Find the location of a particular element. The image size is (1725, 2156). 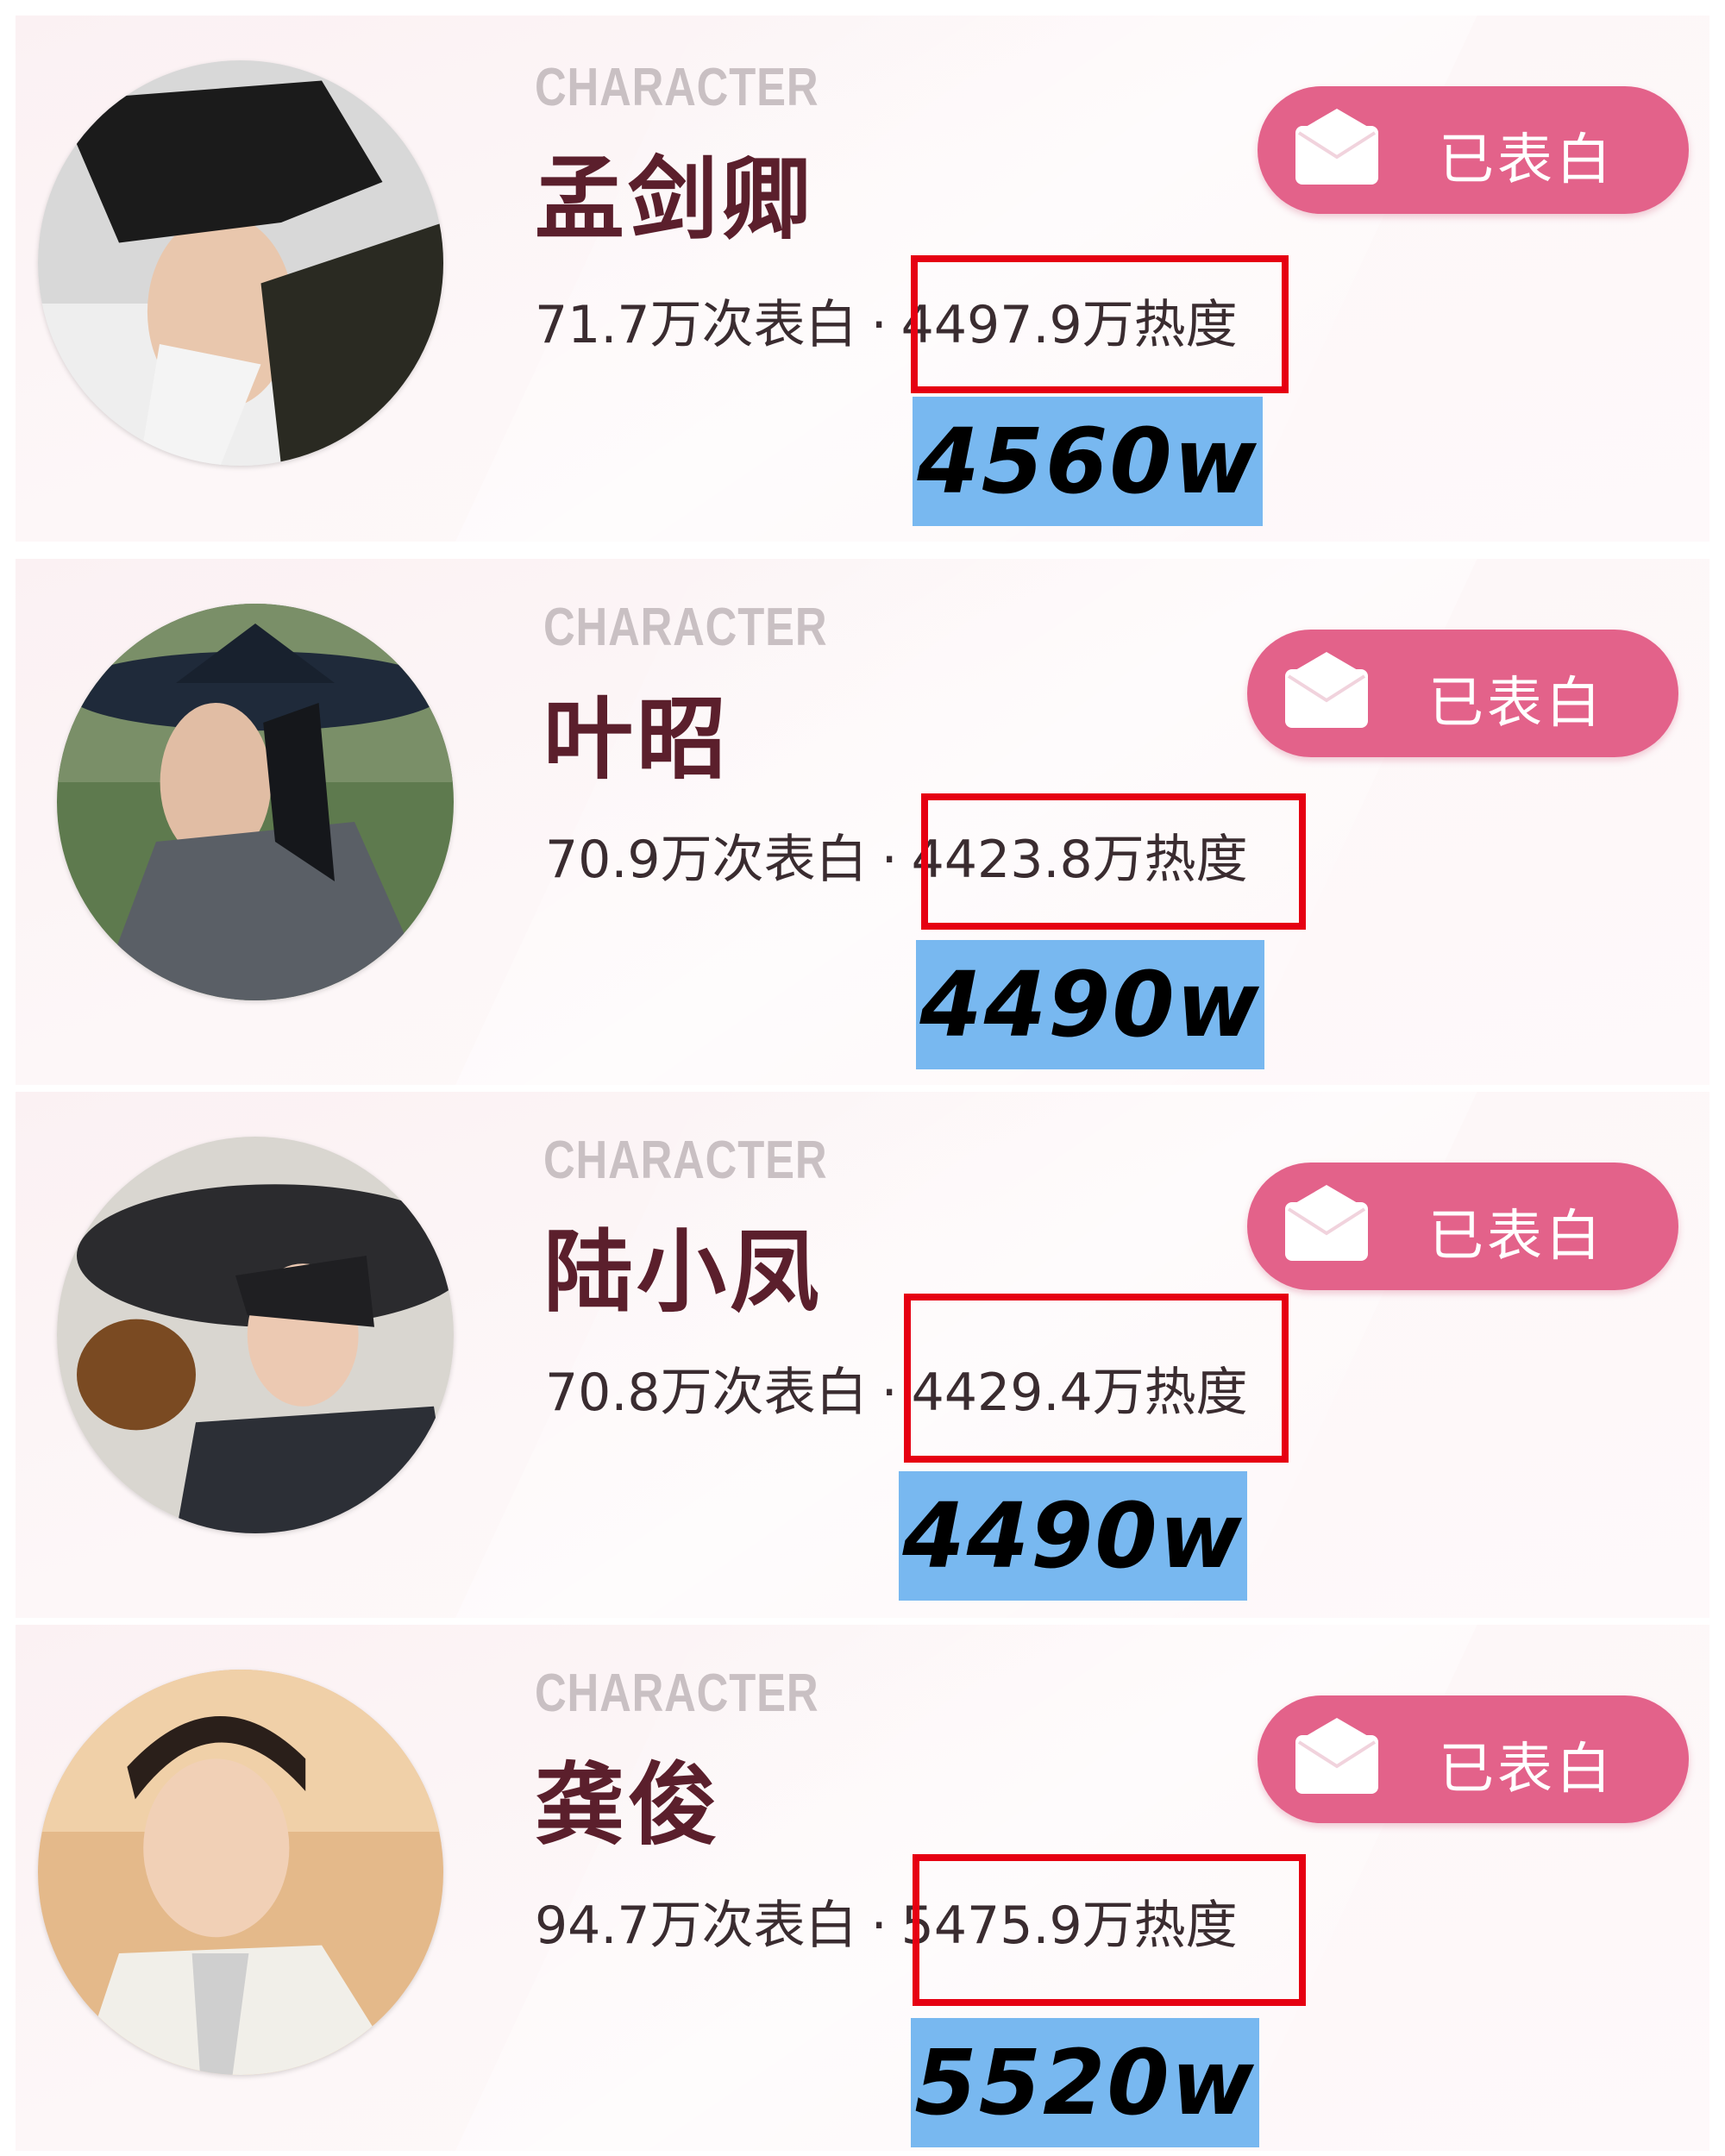

character-name: 陆小凤 is located at coordinates (683, 1272).